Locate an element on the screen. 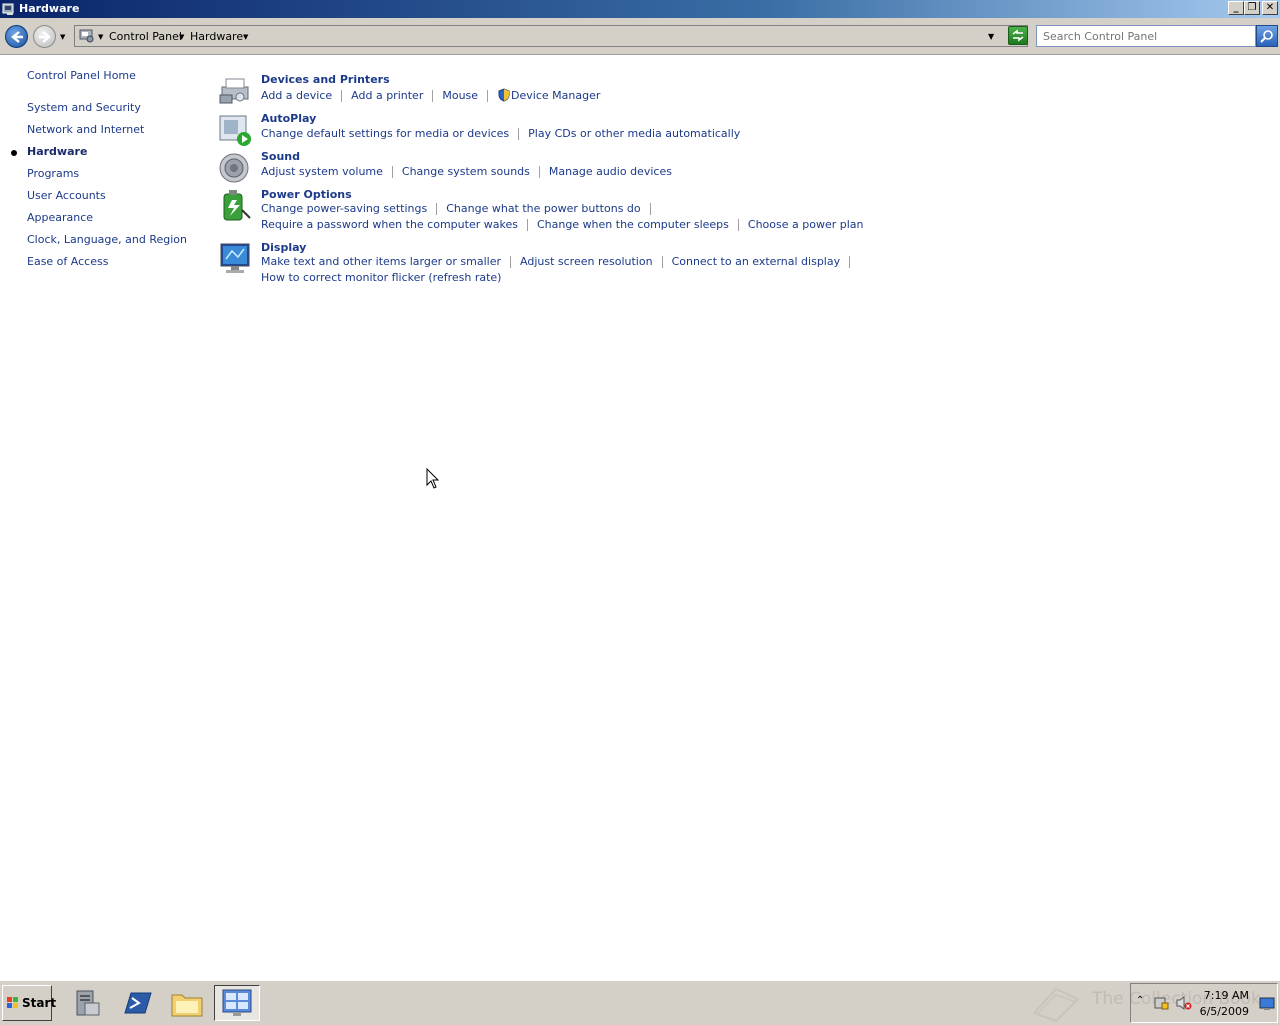 This screenshot has width=1280, height=1025. search-icon is located at coordinates (1266, 36).